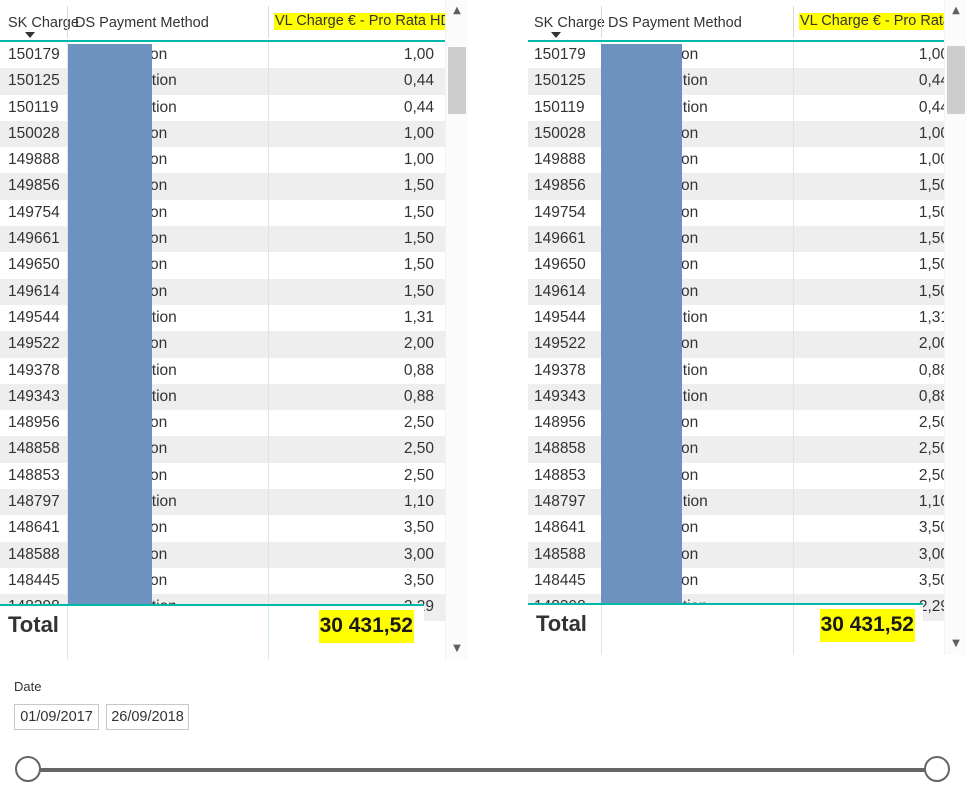 The image size is (967, 797). I want to click on slider-rail, so click(482, 770).